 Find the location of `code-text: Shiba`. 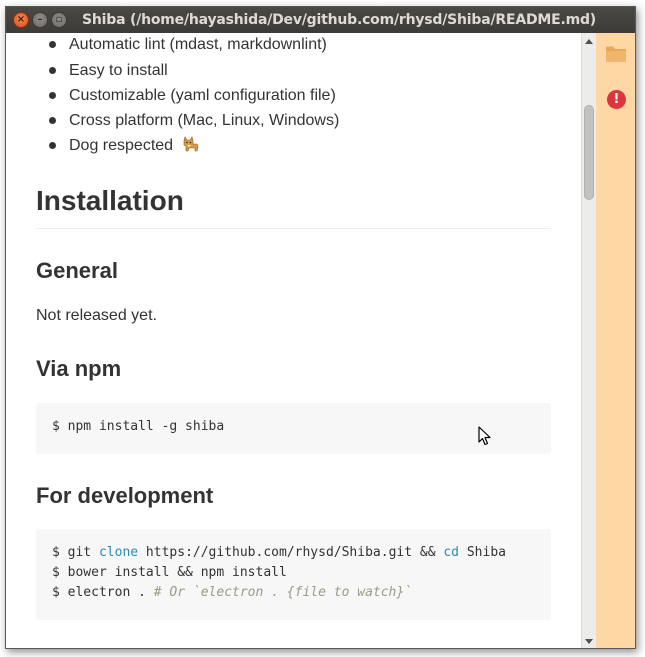

code-text: Shiba is located at coordinates (482, 552).